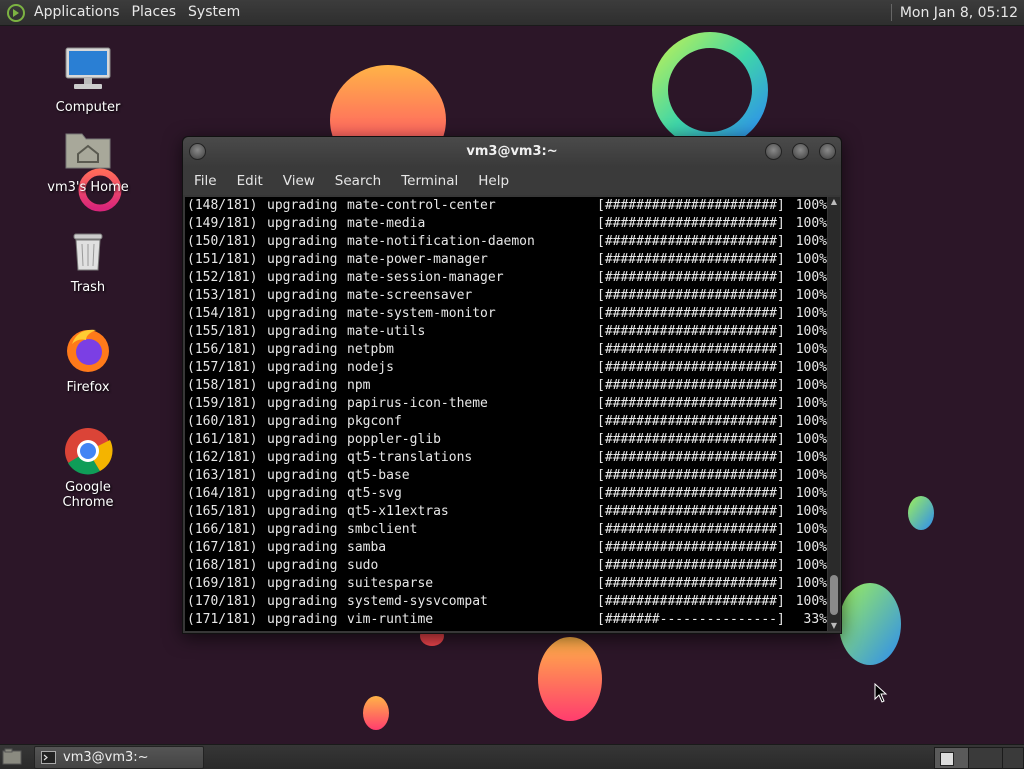 The image size is (1024, 769). Describe the element at coordinates (390, 583) in the screenshot. I see `line-package: suitesparse` at that location.